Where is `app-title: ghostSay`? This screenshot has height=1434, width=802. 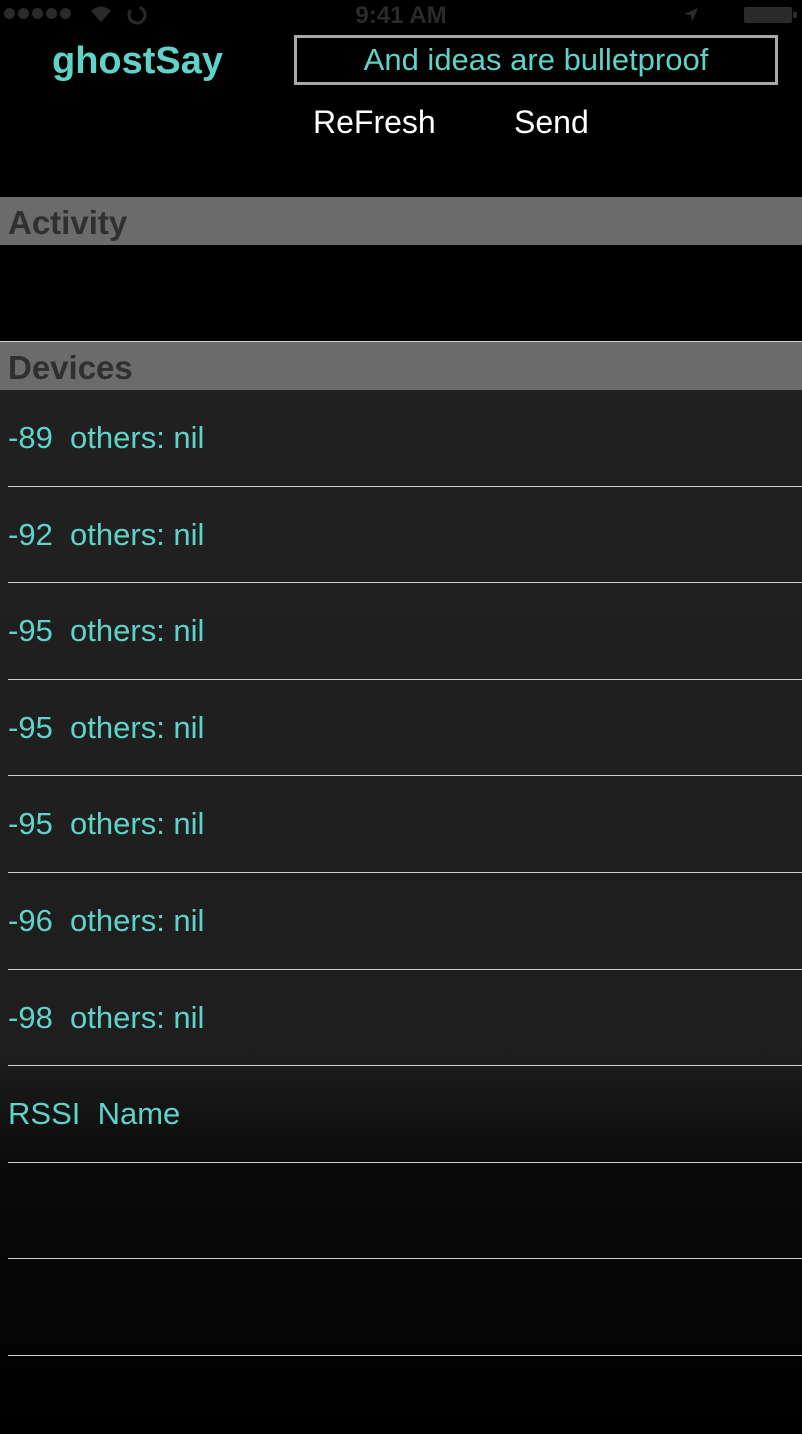
app-title: ghostSay is located at coordinates (138, 61).